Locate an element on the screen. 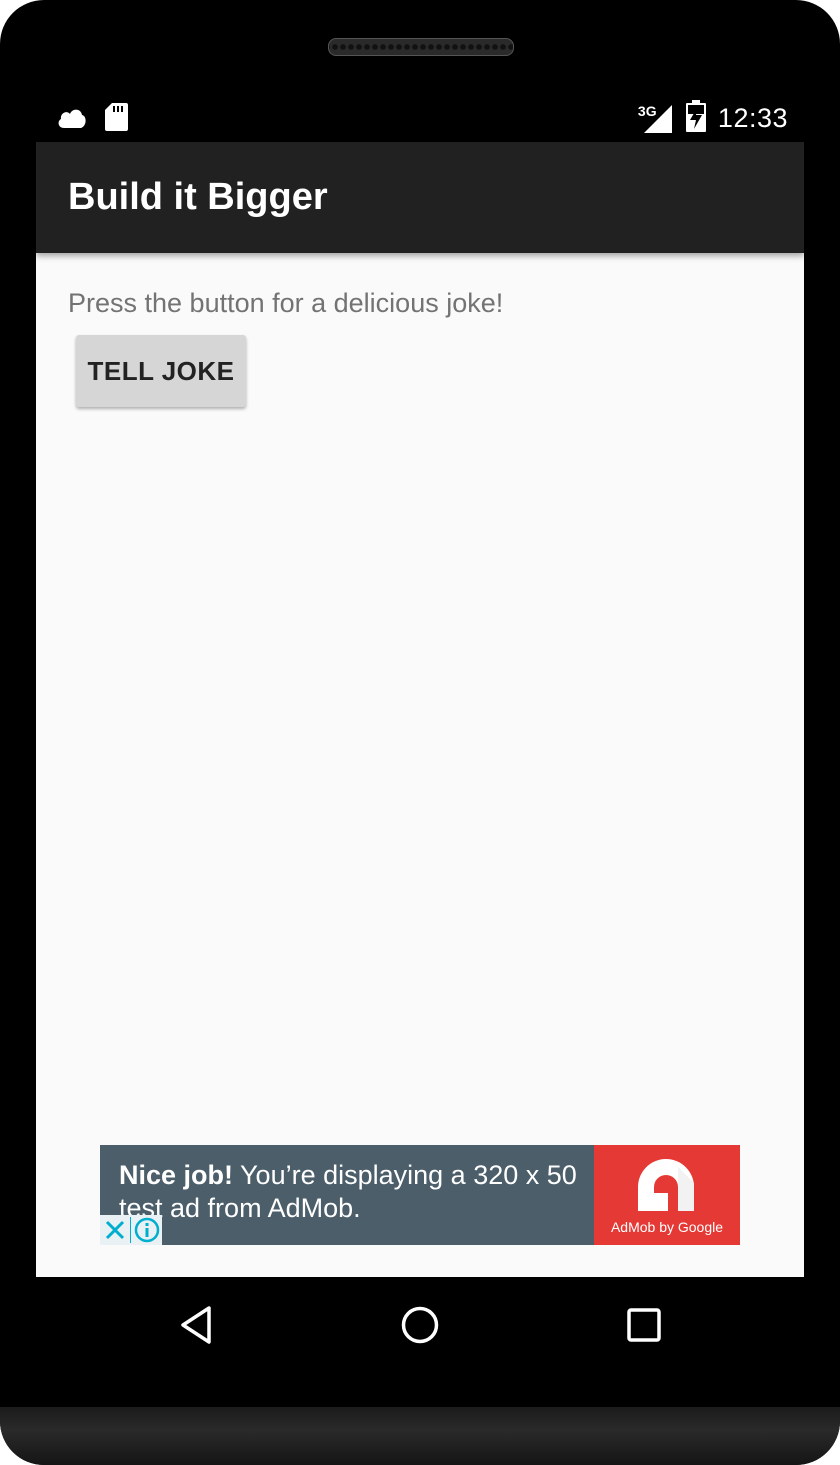 The image size is (840, 1465). recents-icon is located at coordinates (644, 1327).